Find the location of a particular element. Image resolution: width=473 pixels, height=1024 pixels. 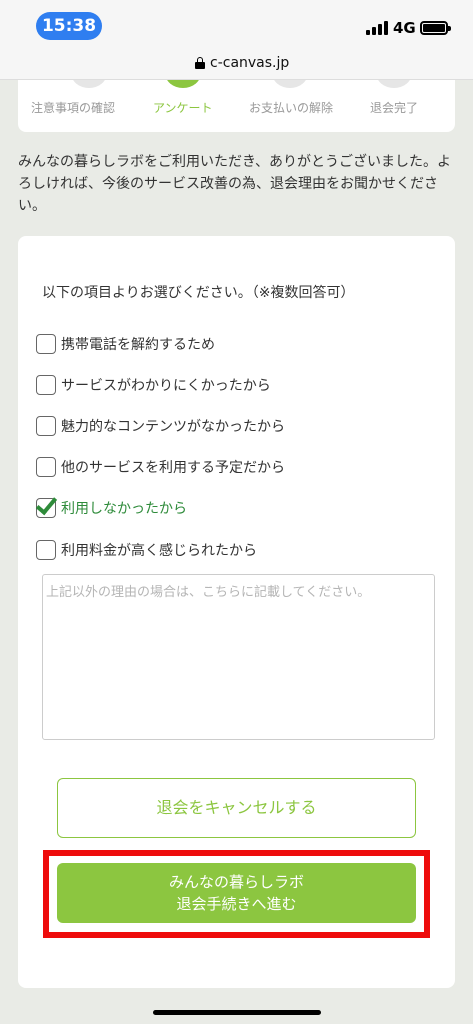

option-label: 他のサービスを利用する予定だから is located at coordinates (173, 468).